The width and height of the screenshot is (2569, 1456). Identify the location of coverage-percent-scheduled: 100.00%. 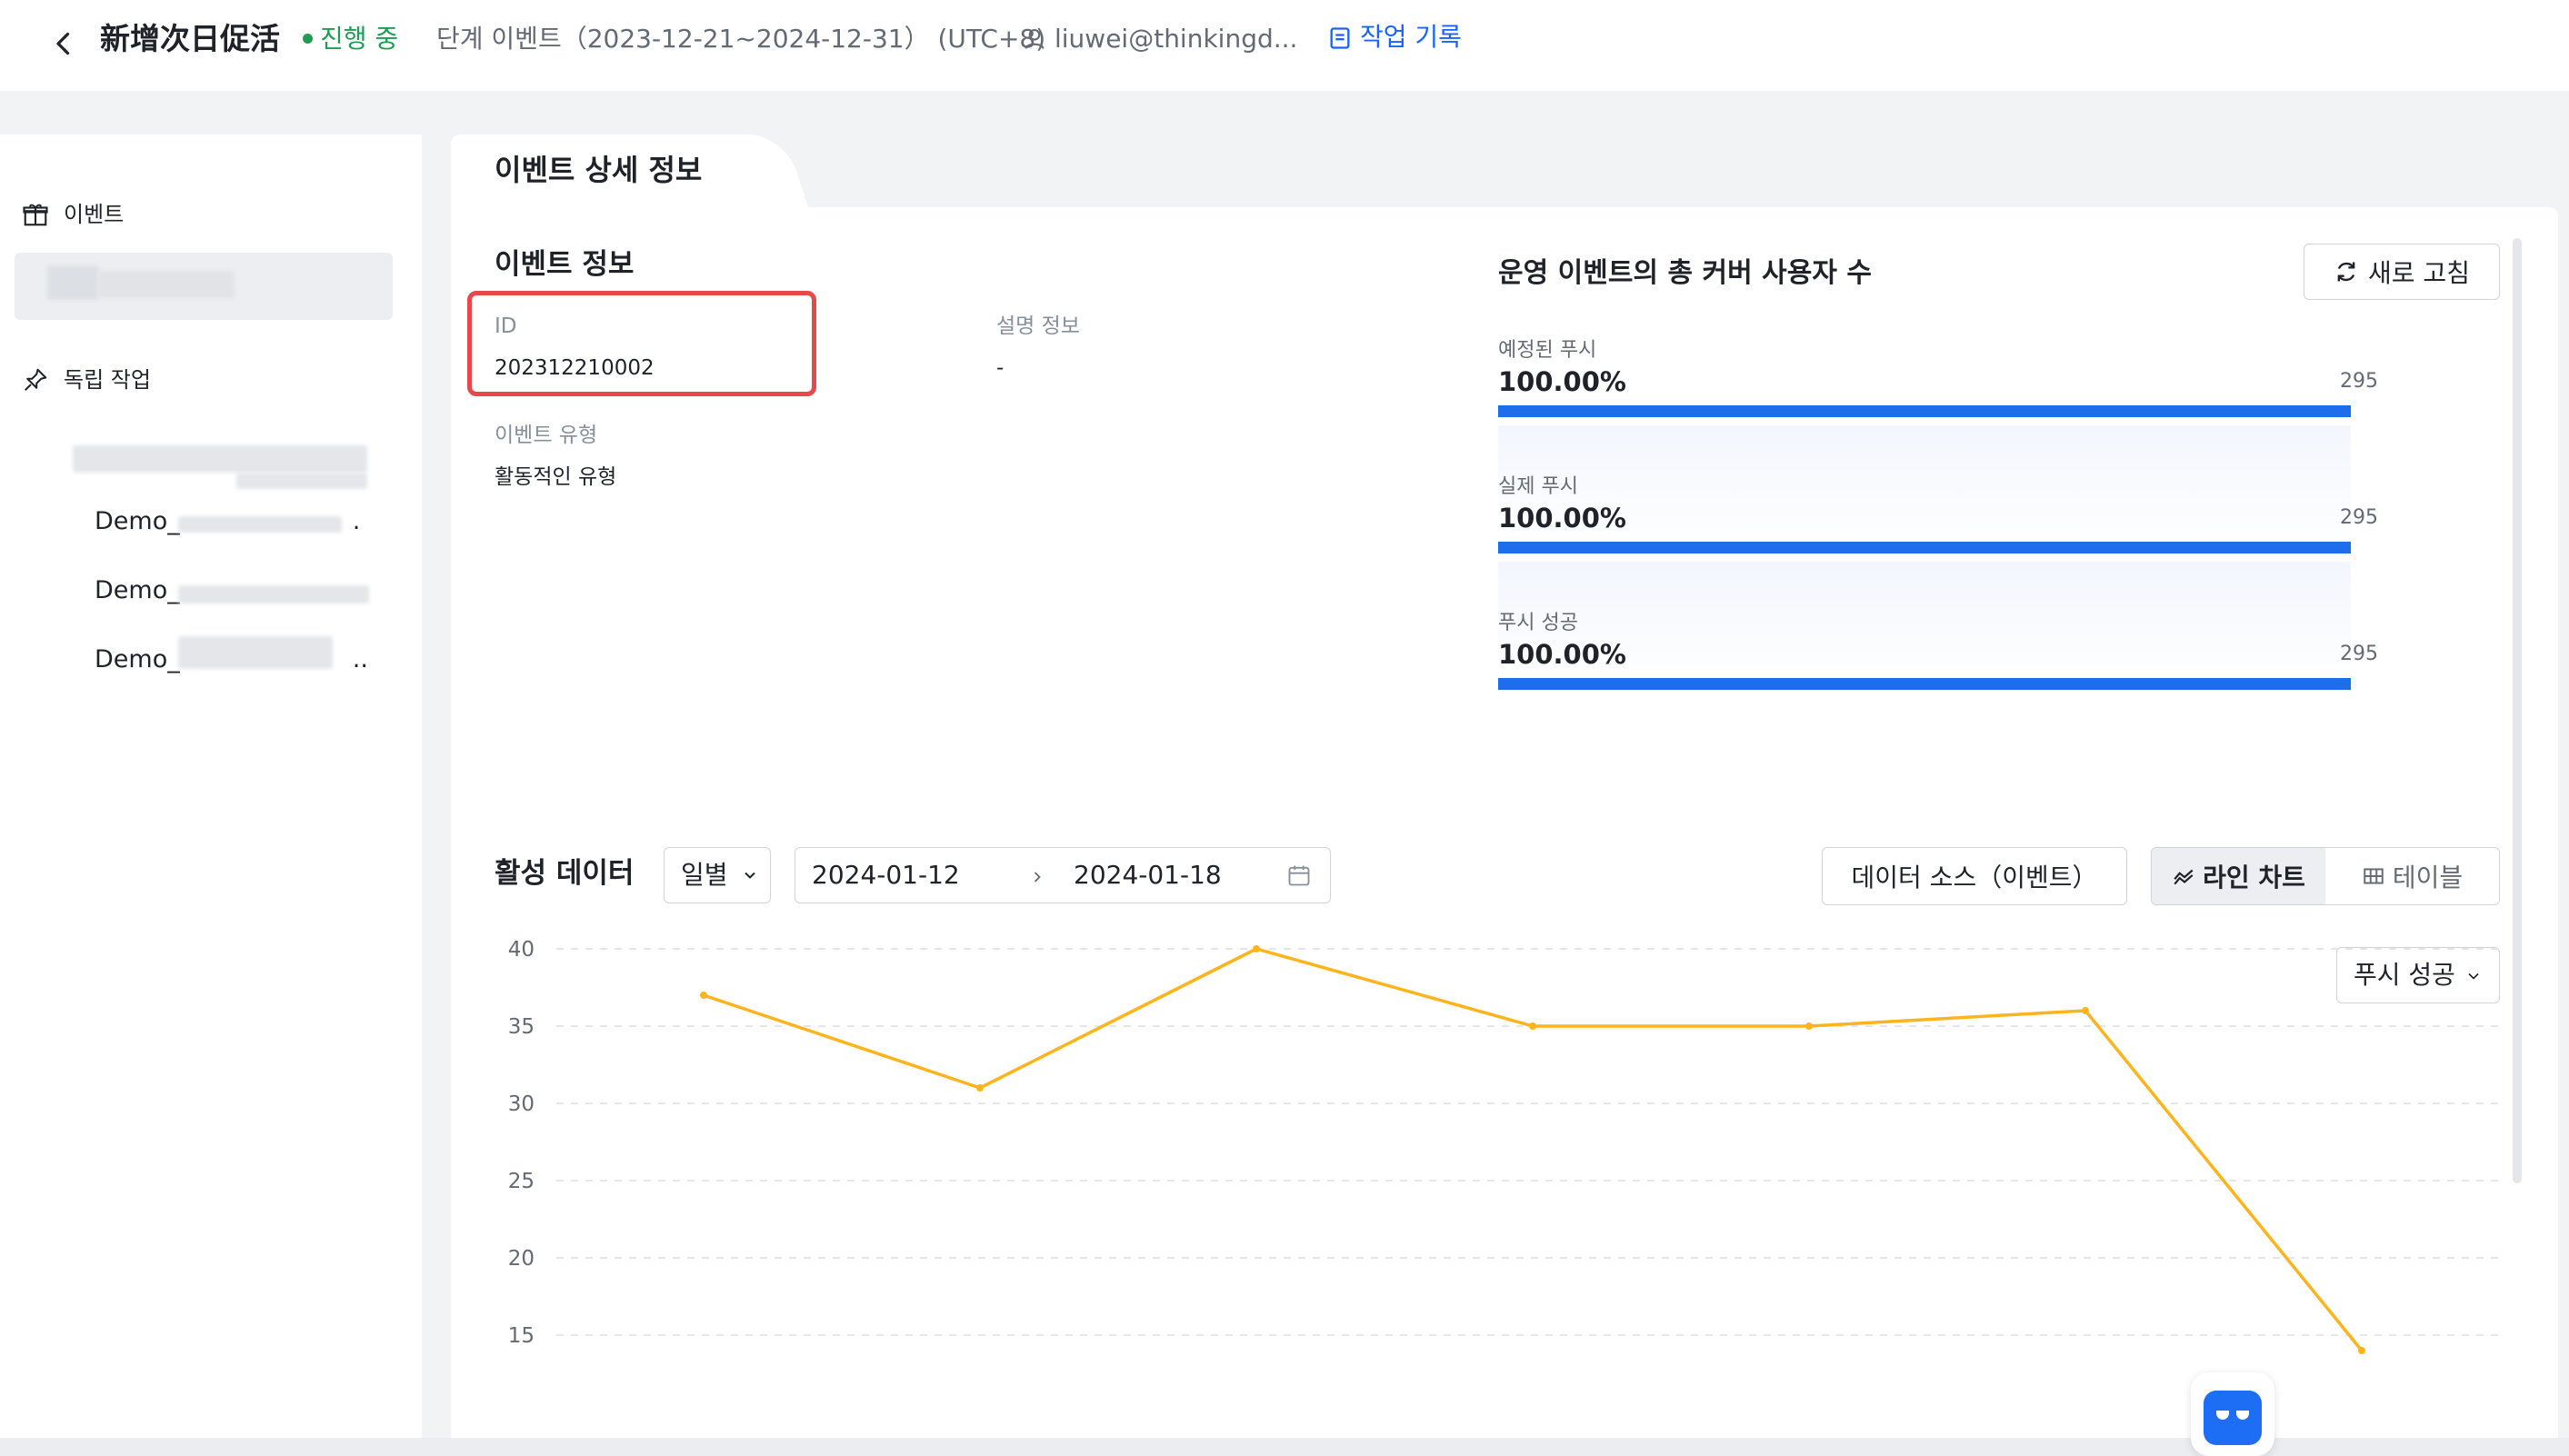
(1562, 382).